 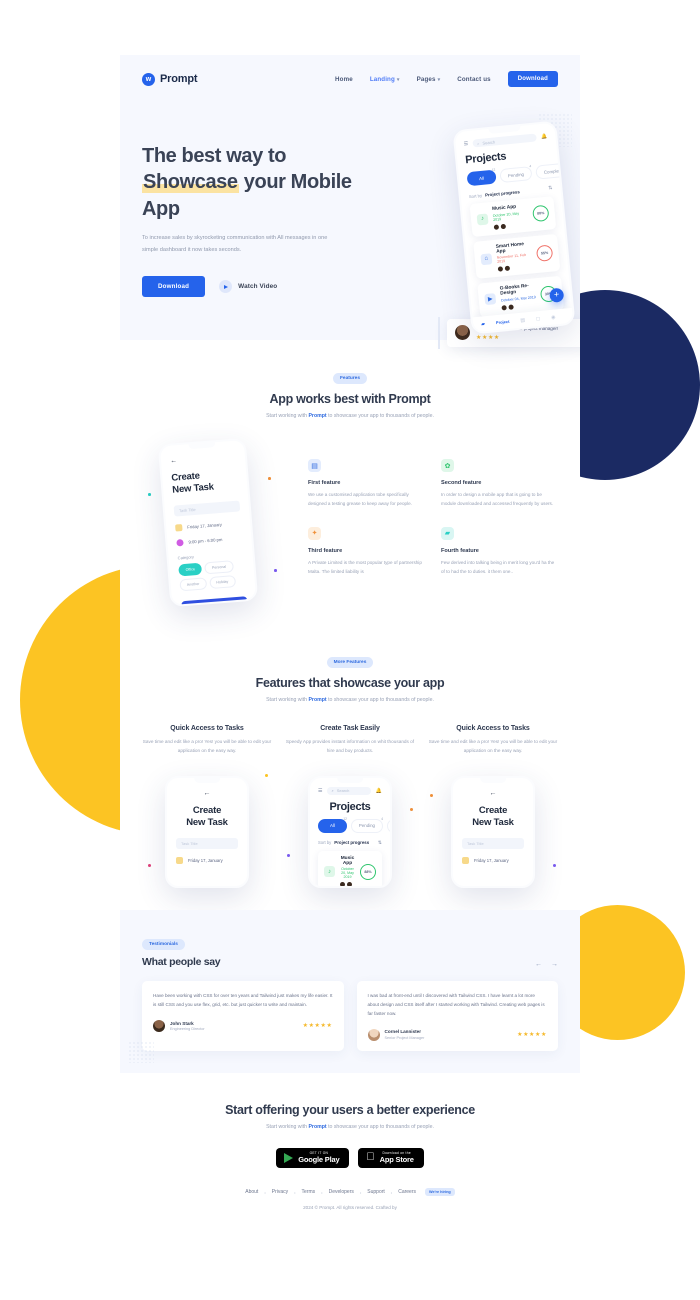 What do you see at coordinates (522, 320) in the screenshot?
I see `calendar-icon: ▤` at bounding box center [522, 320].